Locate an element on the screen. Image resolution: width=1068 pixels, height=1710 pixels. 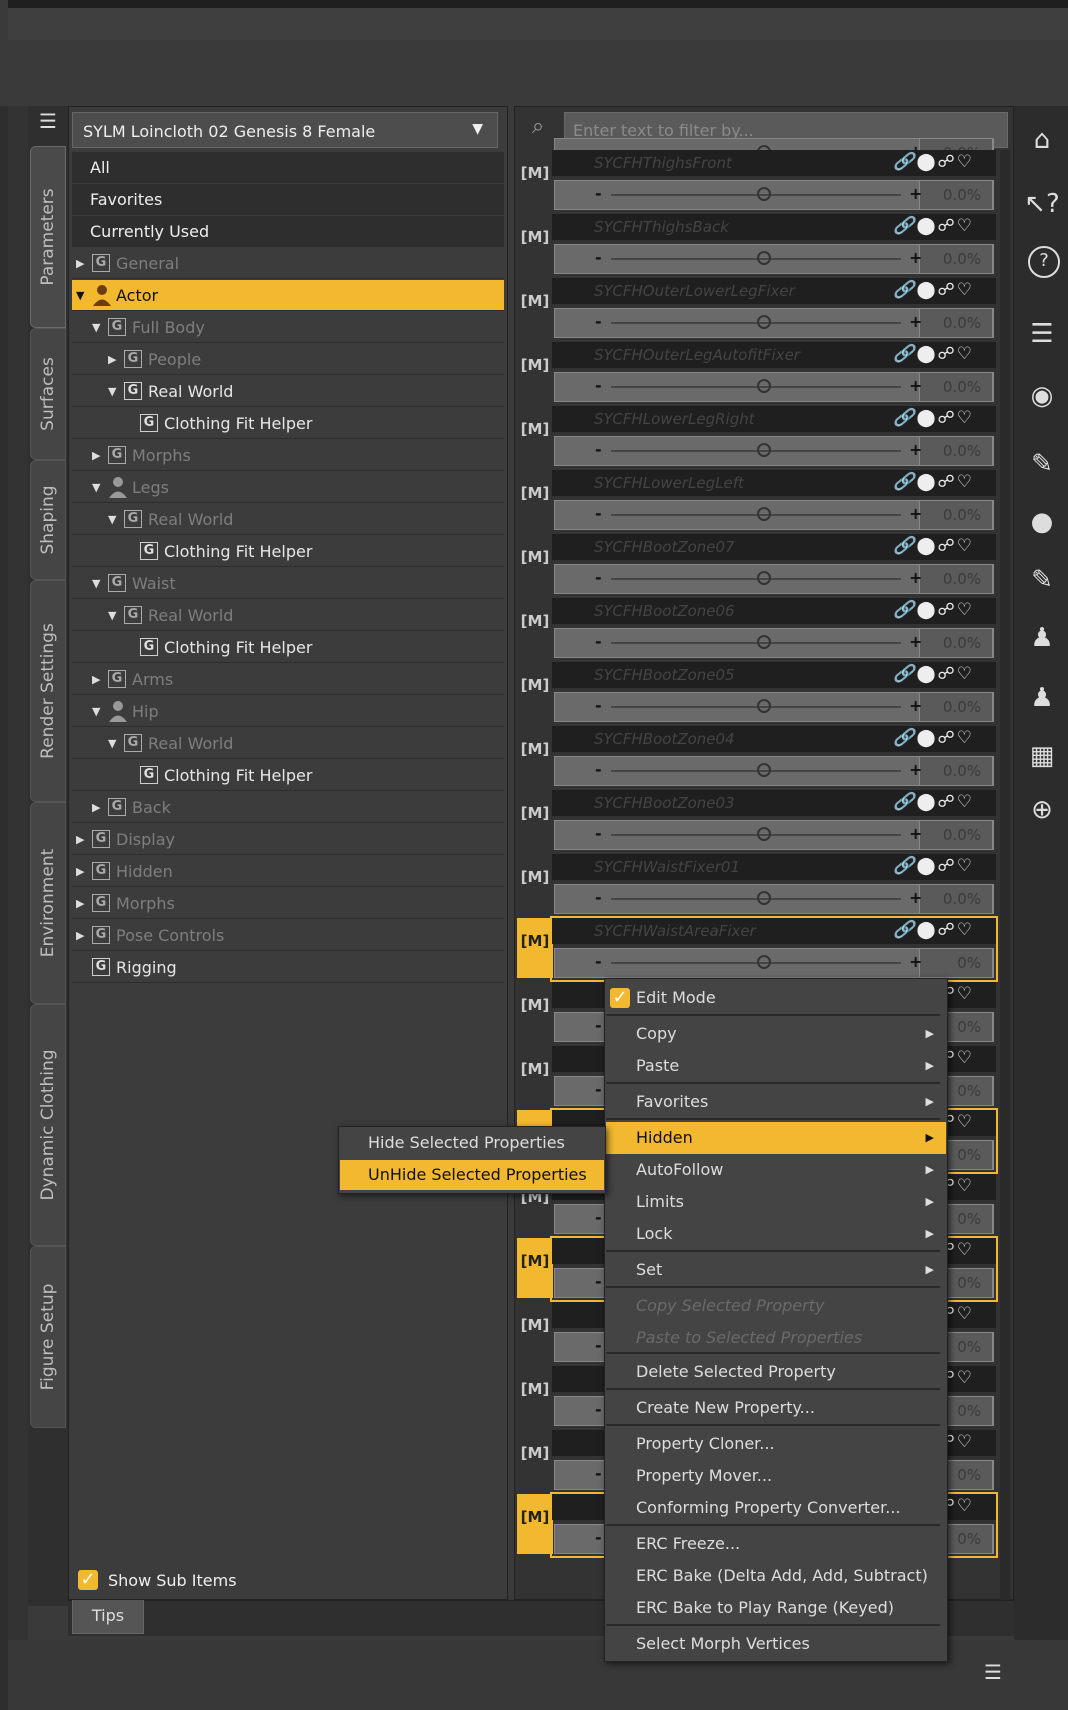
menu-item-hidden: Hidden ▶ is located at coordinates (776, 1138).